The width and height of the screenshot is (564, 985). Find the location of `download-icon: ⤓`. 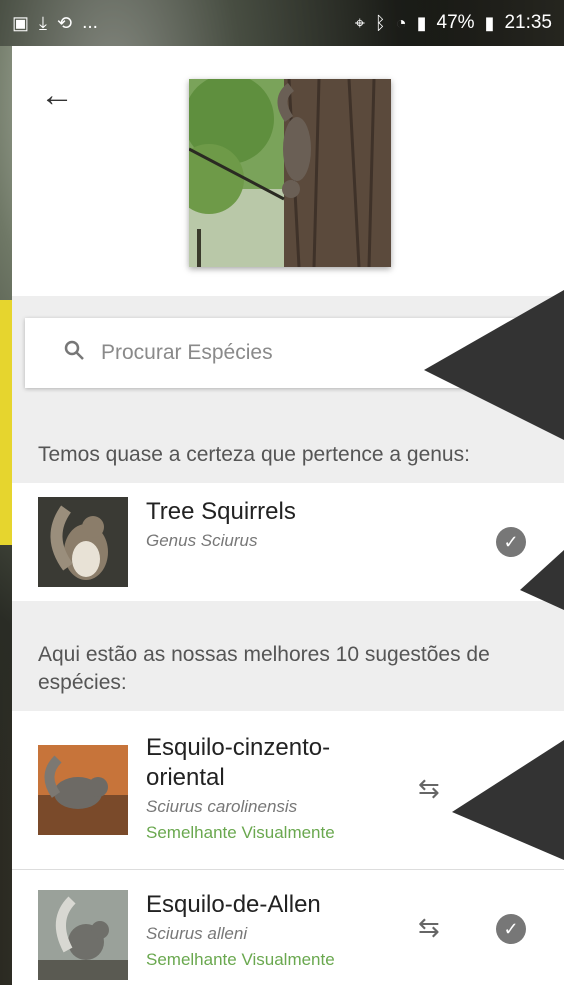

download-icon: ⤓ is located at coordinates (43, 22).